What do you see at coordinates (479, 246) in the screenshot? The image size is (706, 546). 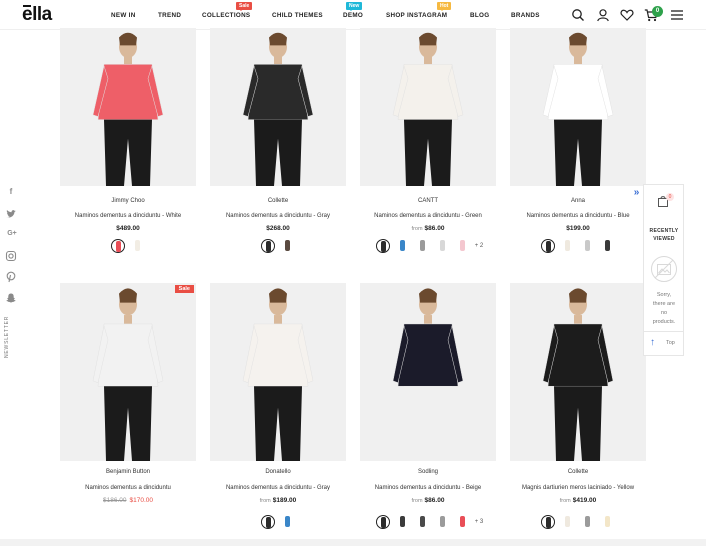 I see `more-swatches-count: + 2` at bounding box center [479, 246].